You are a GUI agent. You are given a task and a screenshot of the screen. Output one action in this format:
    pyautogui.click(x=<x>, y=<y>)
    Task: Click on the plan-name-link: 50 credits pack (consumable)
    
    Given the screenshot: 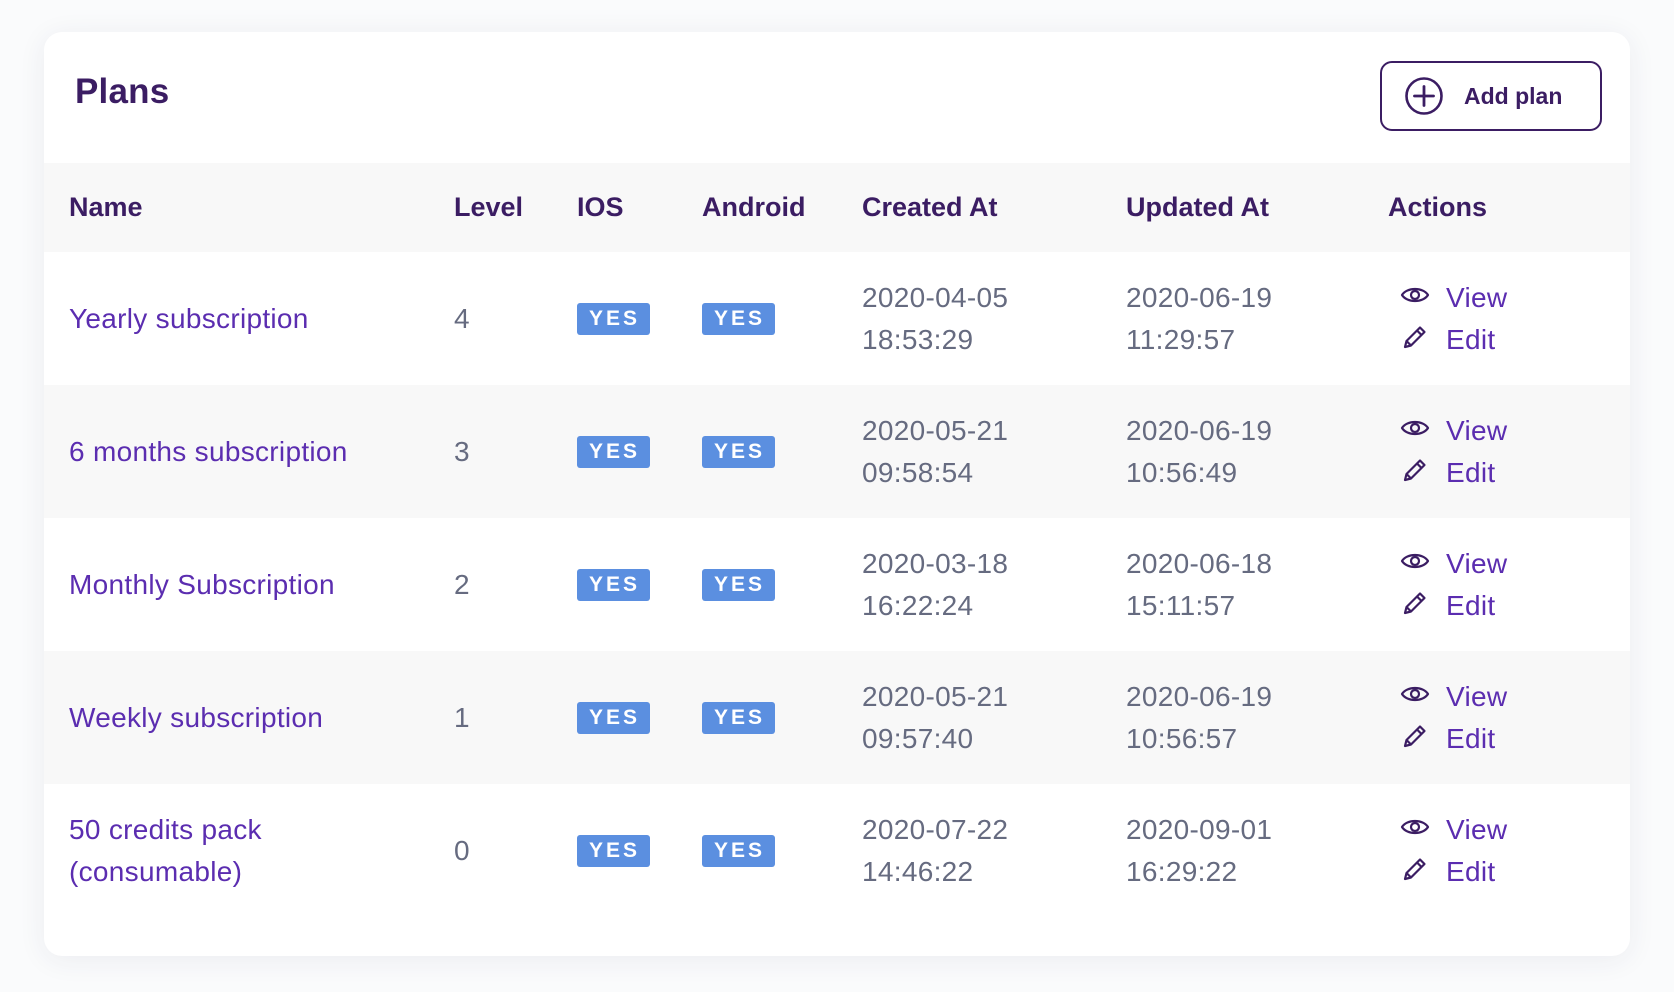 What is the action you would take?
    pyautogui.click(x=165, y=851)
    